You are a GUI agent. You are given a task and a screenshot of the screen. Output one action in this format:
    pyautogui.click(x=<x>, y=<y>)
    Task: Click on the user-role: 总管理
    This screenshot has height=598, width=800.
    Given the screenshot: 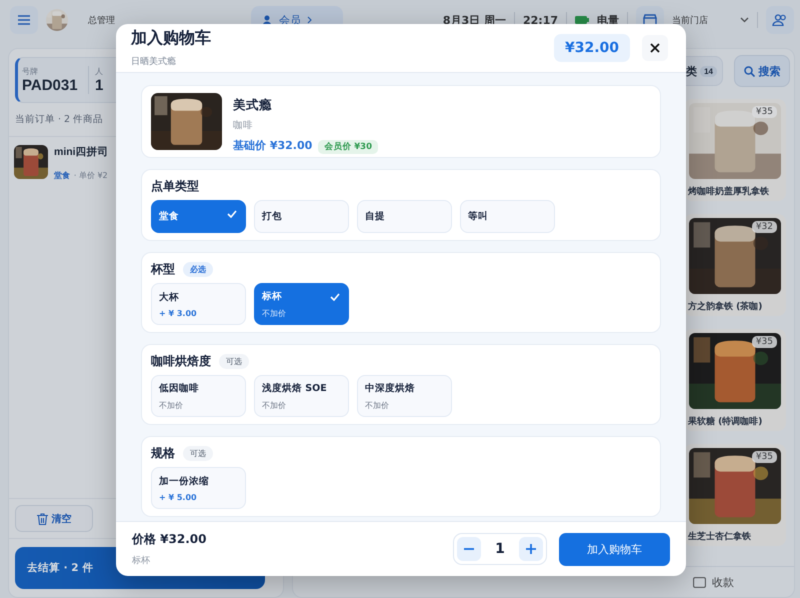 What is the action you would take?
    pyautogui.click(x=101, y=20)
    